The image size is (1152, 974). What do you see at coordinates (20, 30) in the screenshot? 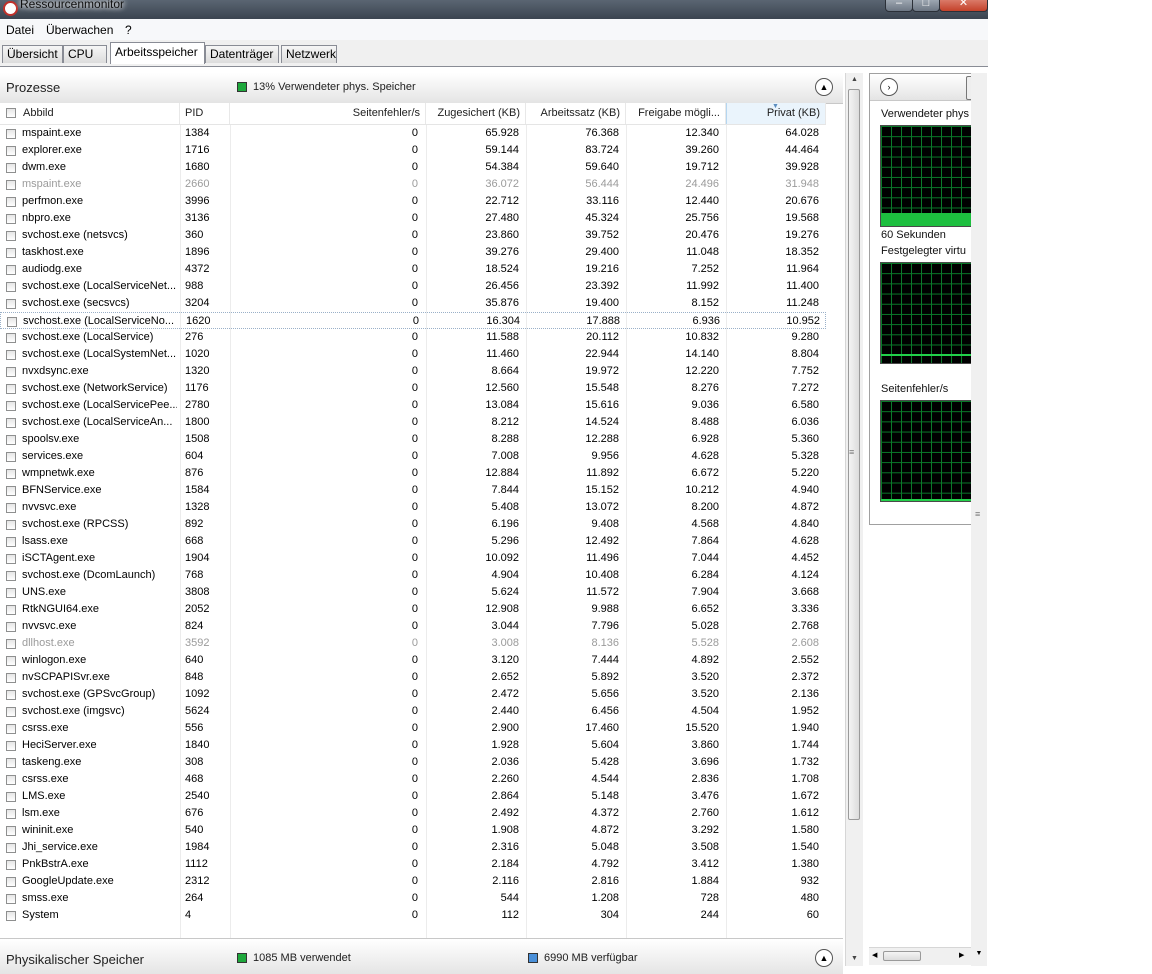
I see `menu-datei: Datei` at bounding box center [20, 30].